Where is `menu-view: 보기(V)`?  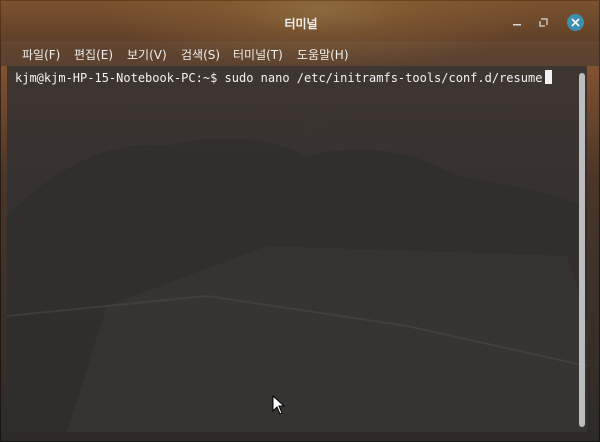 menu-view: 보기(V) is located at coordinates (147, 54).